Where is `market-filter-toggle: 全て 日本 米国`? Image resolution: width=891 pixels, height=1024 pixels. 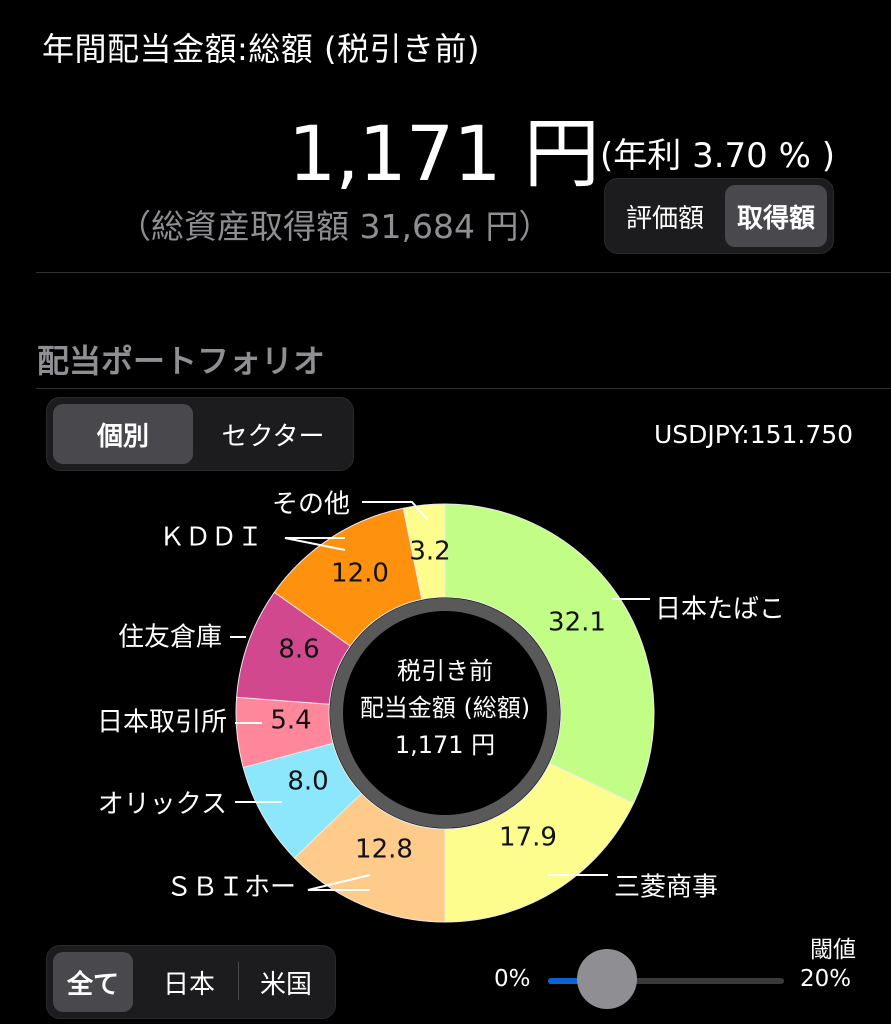
market-filter-toggle: 全て 日本 米国 is located at coordinates (191, 982).